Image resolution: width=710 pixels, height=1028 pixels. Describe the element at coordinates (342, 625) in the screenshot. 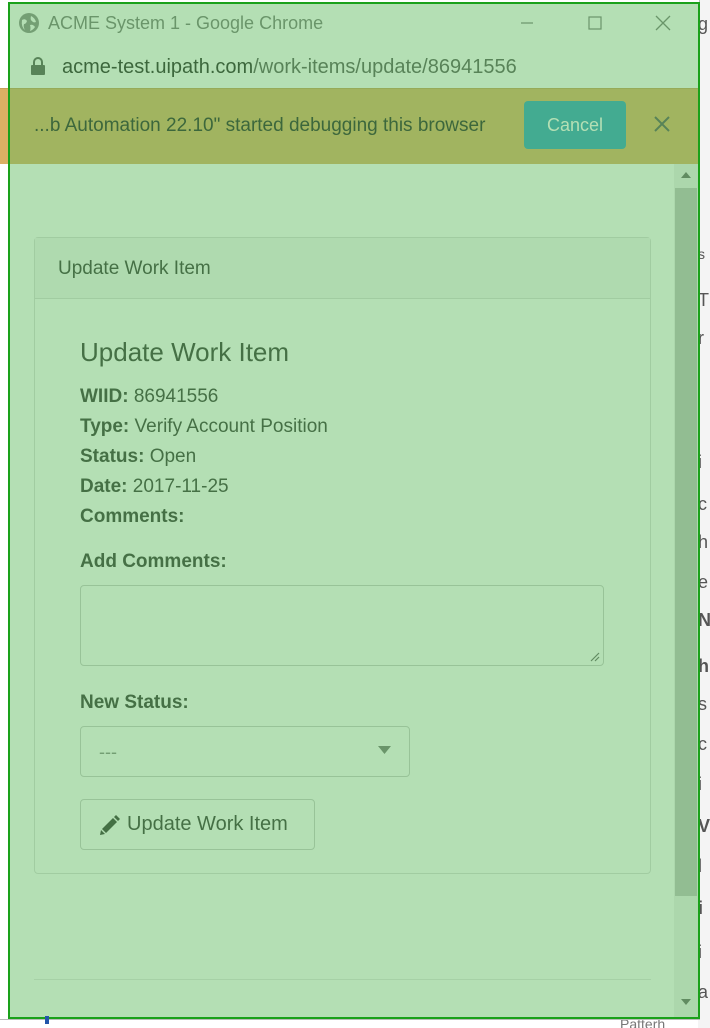

I see `add-comments-textarea` at that location.